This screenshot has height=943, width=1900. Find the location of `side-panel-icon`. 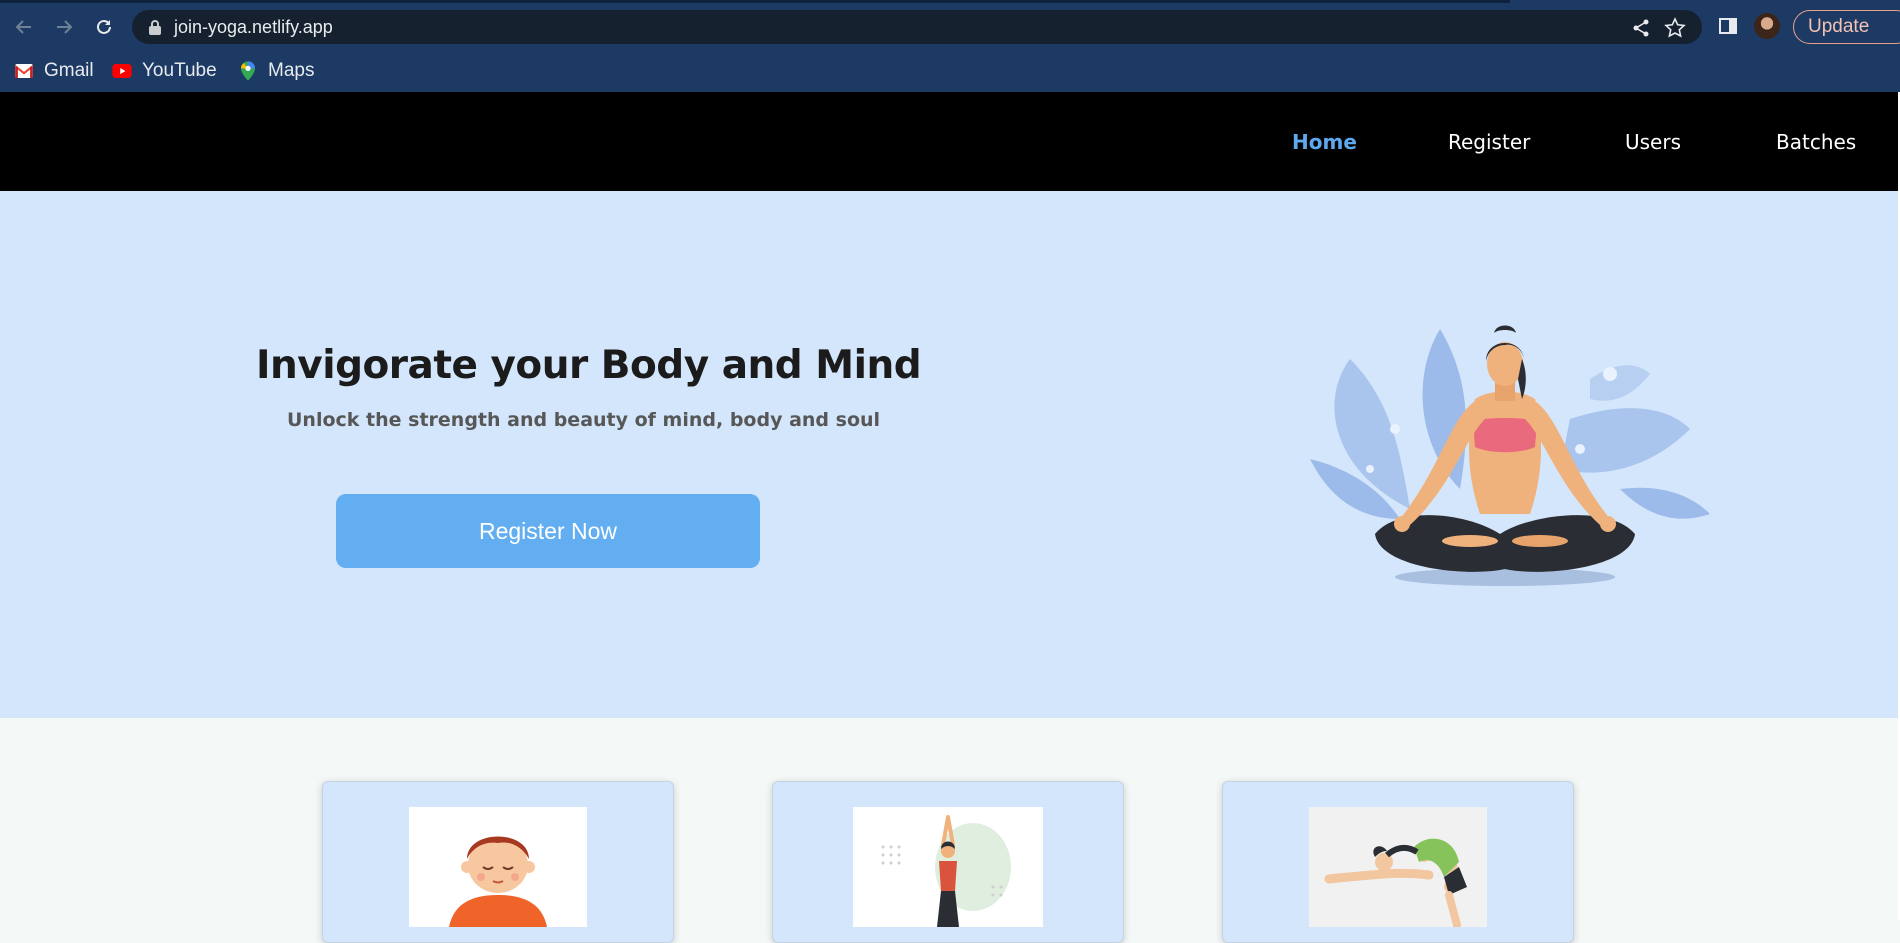

side-panel-icon is located at coordinates (1728, 26).